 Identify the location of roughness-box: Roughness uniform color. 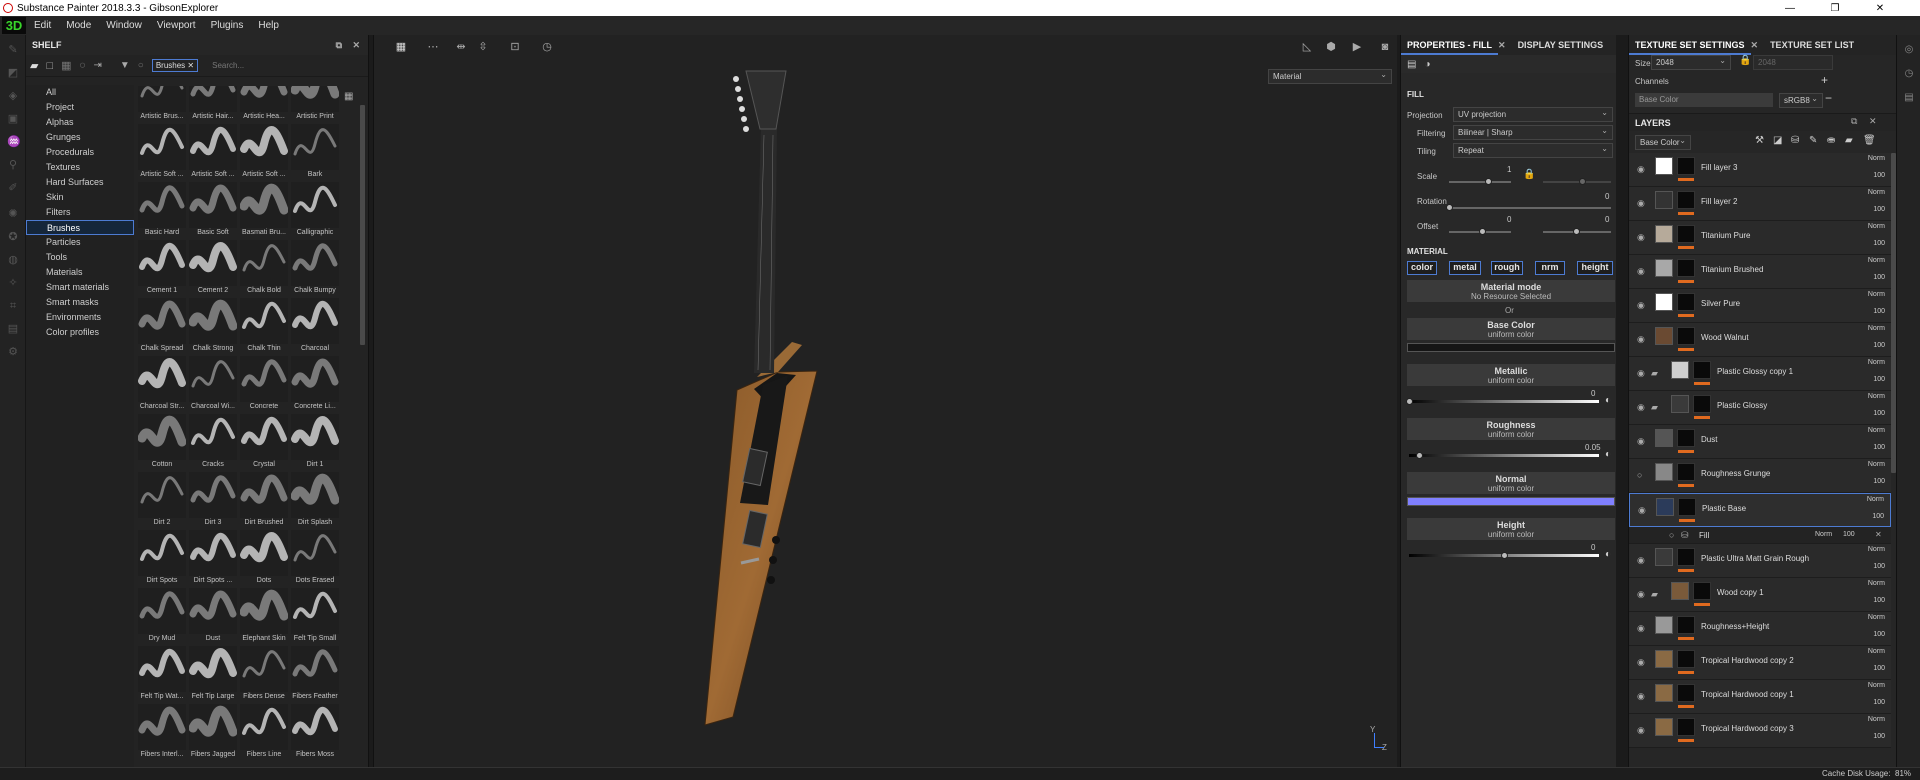
(1511, 429).